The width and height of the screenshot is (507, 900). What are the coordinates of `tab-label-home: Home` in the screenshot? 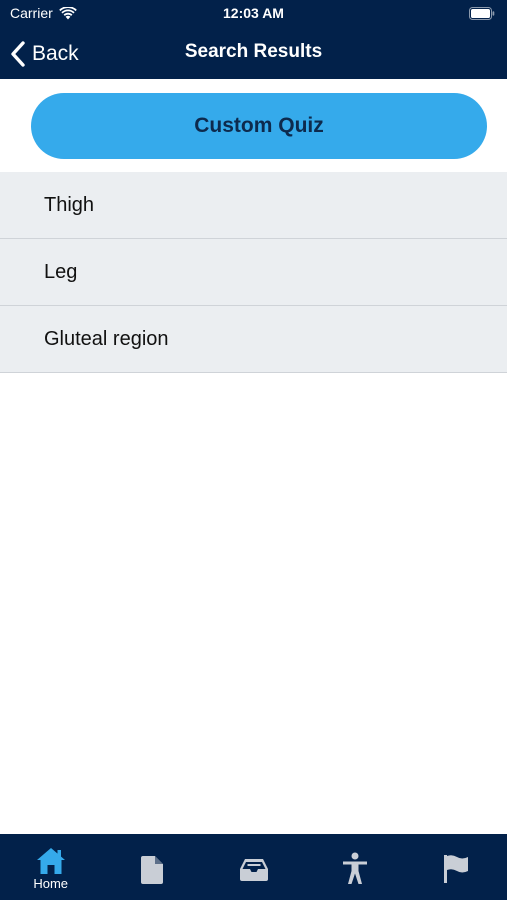 It's located at (51, 883).